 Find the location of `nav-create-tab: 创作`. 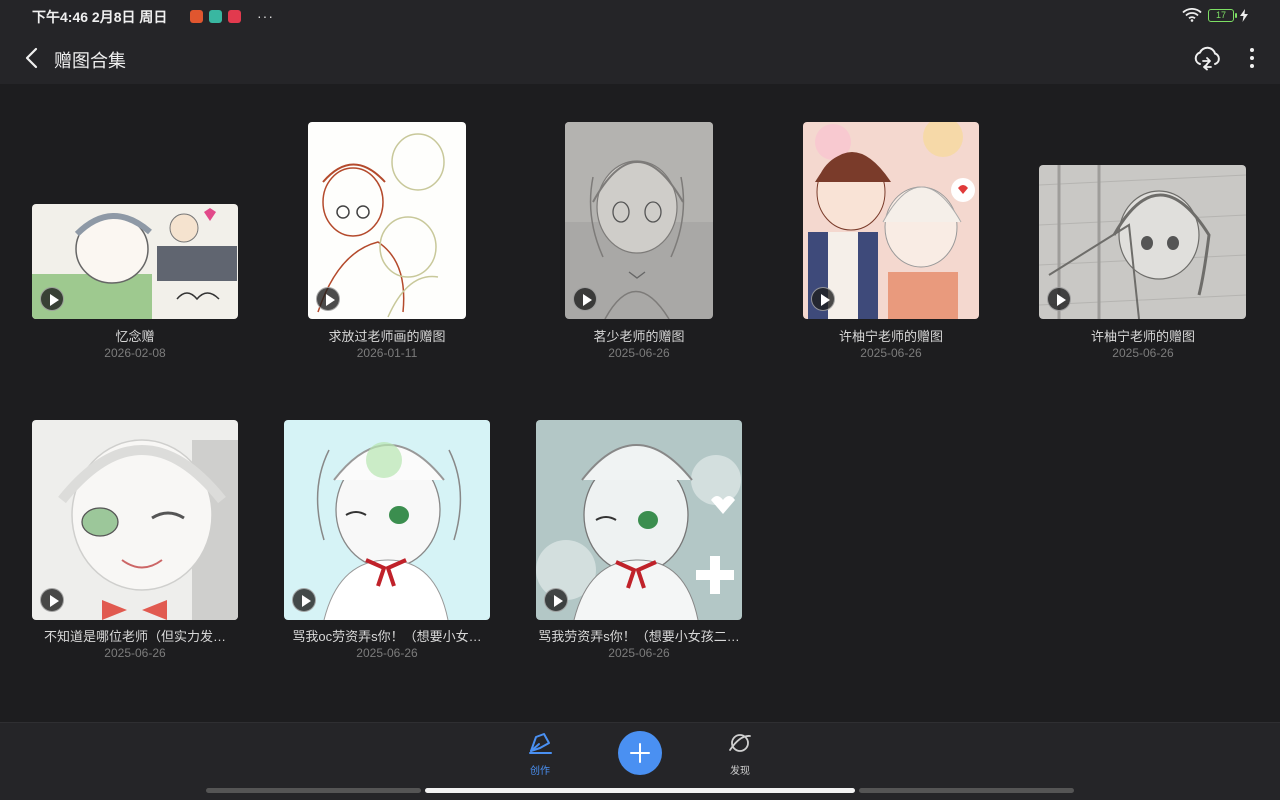

nav-create-tab: 创作 is located at coordinates (540, 754).